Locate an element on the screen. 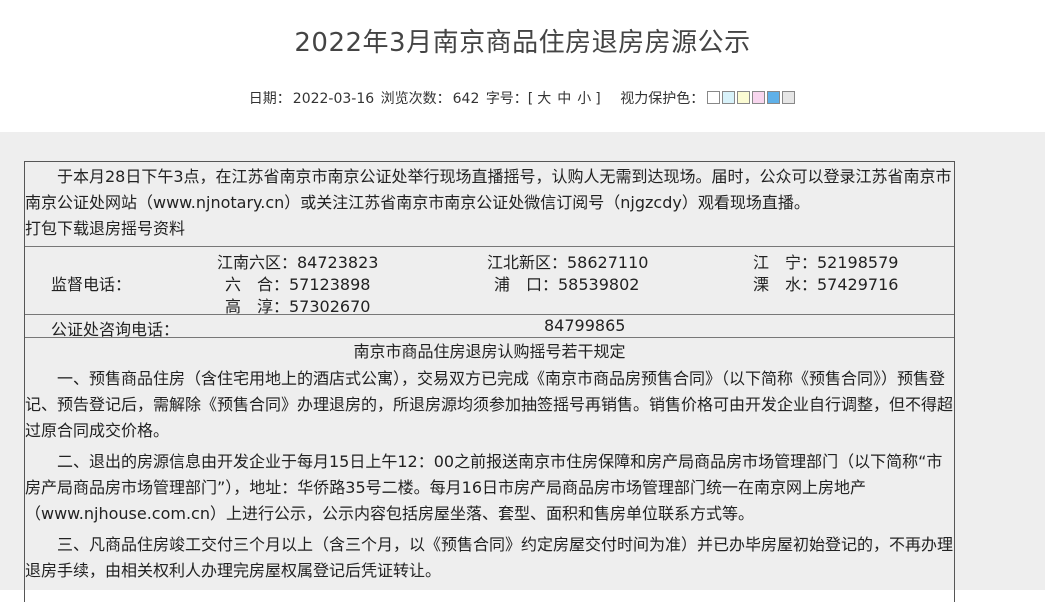 Image resolution: width=1045 pixels, height=602 pixels. font-size-close: ] is located at coordinates (598, 99).